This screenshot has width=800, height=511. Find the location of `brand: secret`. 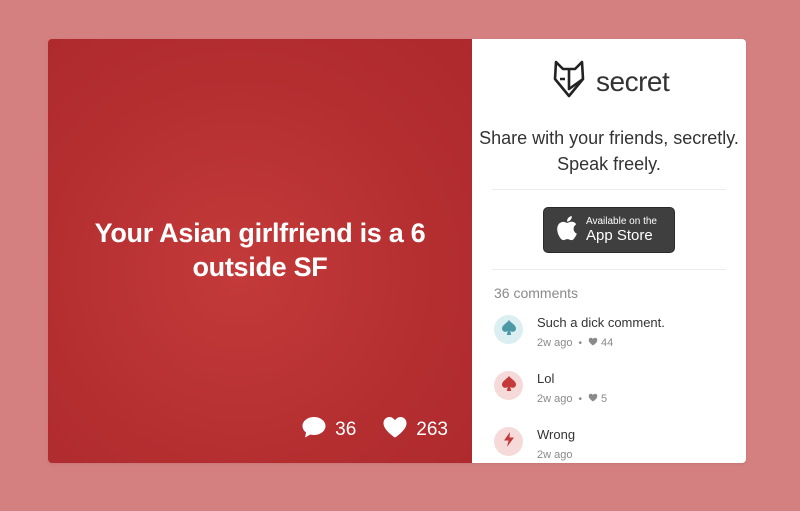

brand: secret is located at coordinates (611, 81).